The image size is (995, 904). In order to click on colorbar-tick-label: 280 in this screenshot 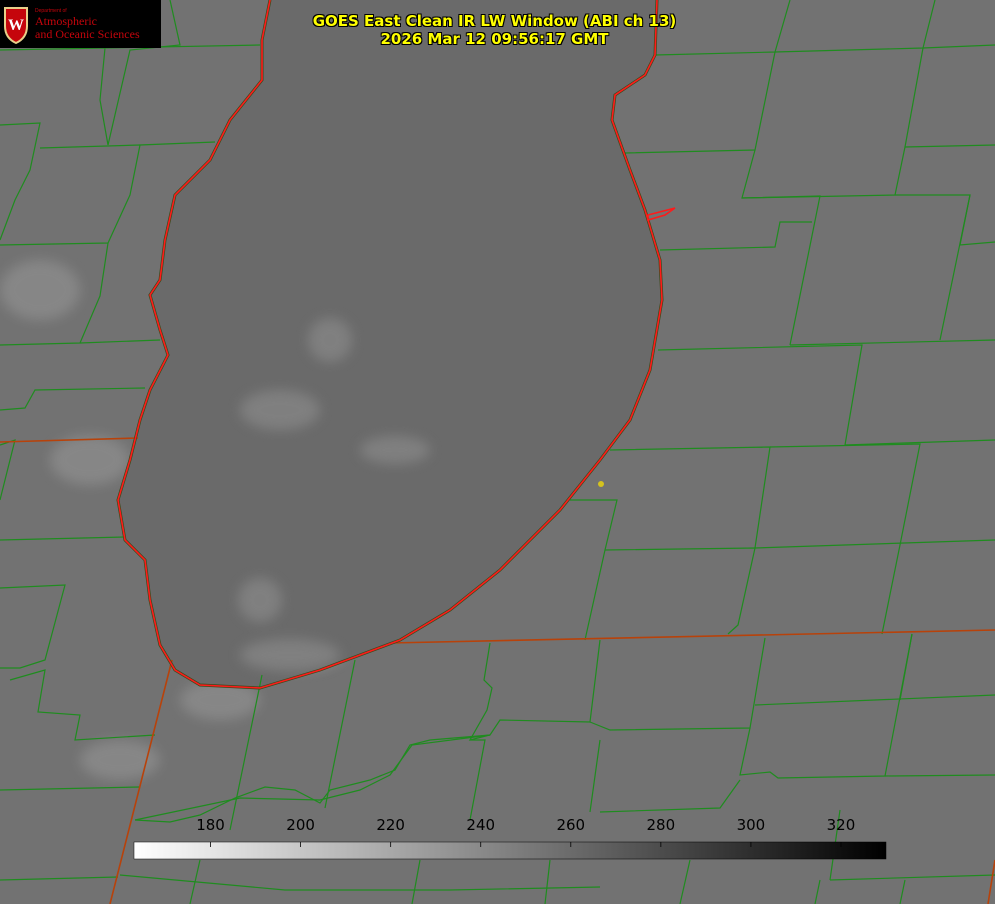, I will do `click(661, 825)`.